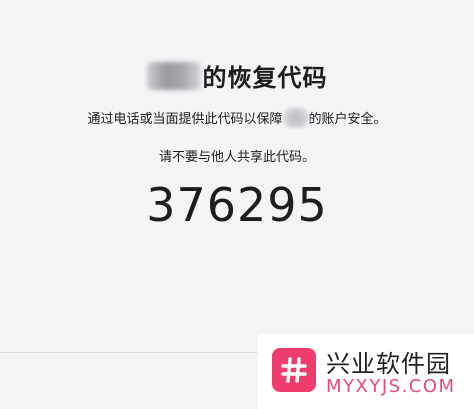 The height and width of the screenshot is (409, 474). I want to click on recovery-code: 376295, so click(237, 205).